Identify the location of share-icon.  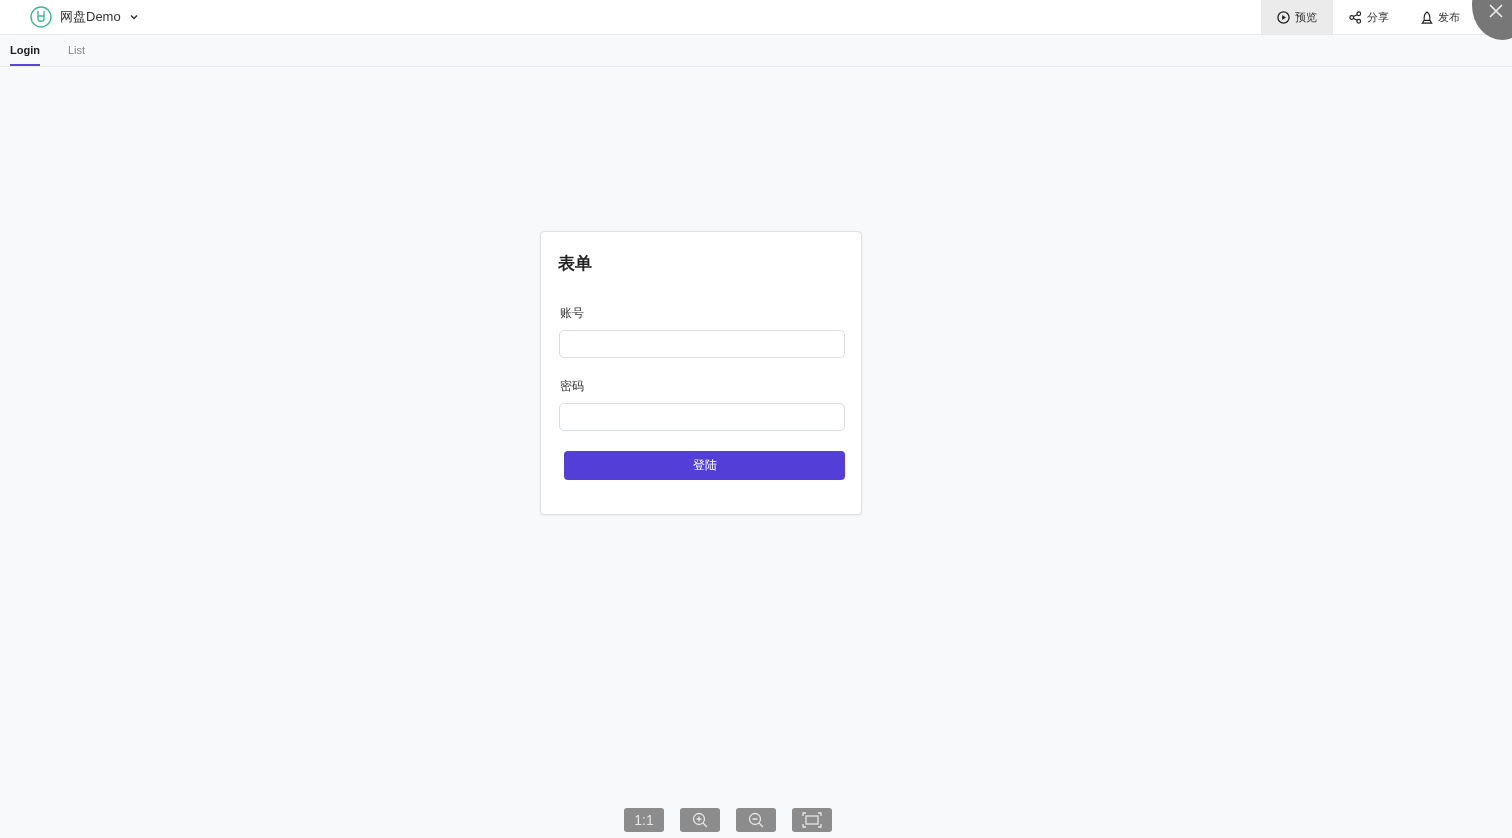
(1355, 17).